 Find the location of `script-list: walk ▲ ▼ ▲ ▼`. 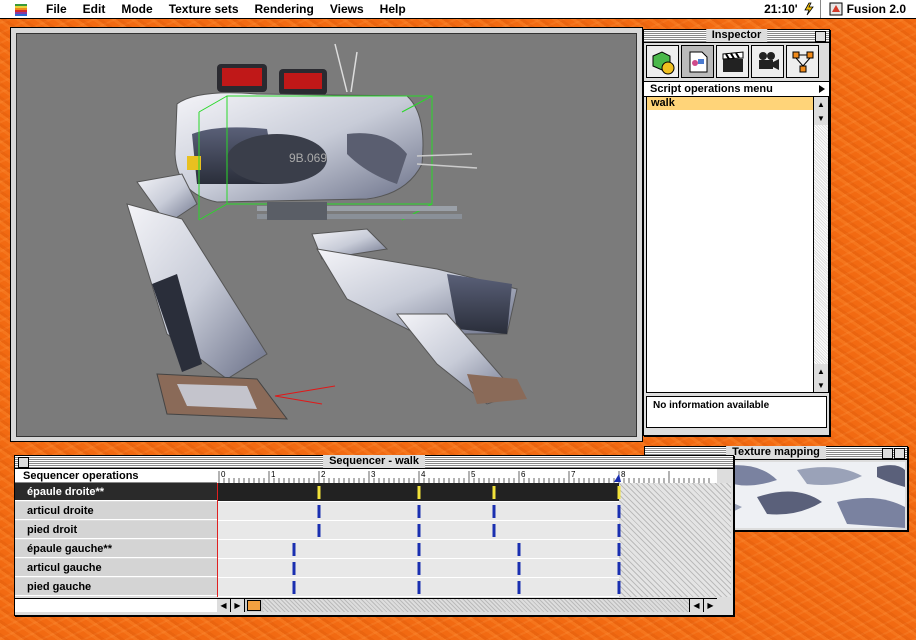

script-list: walk ▲ ▼ ▲ ▼ is located at coordinates (737, 244).